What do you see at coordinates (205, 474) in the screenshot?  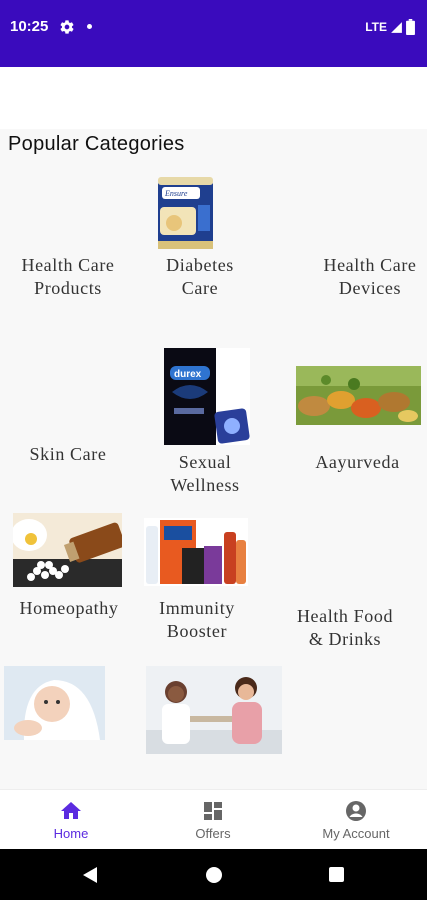 I see `category-label-sexual-wellness: Sexual Wellness` at bounding box center [205, 474].